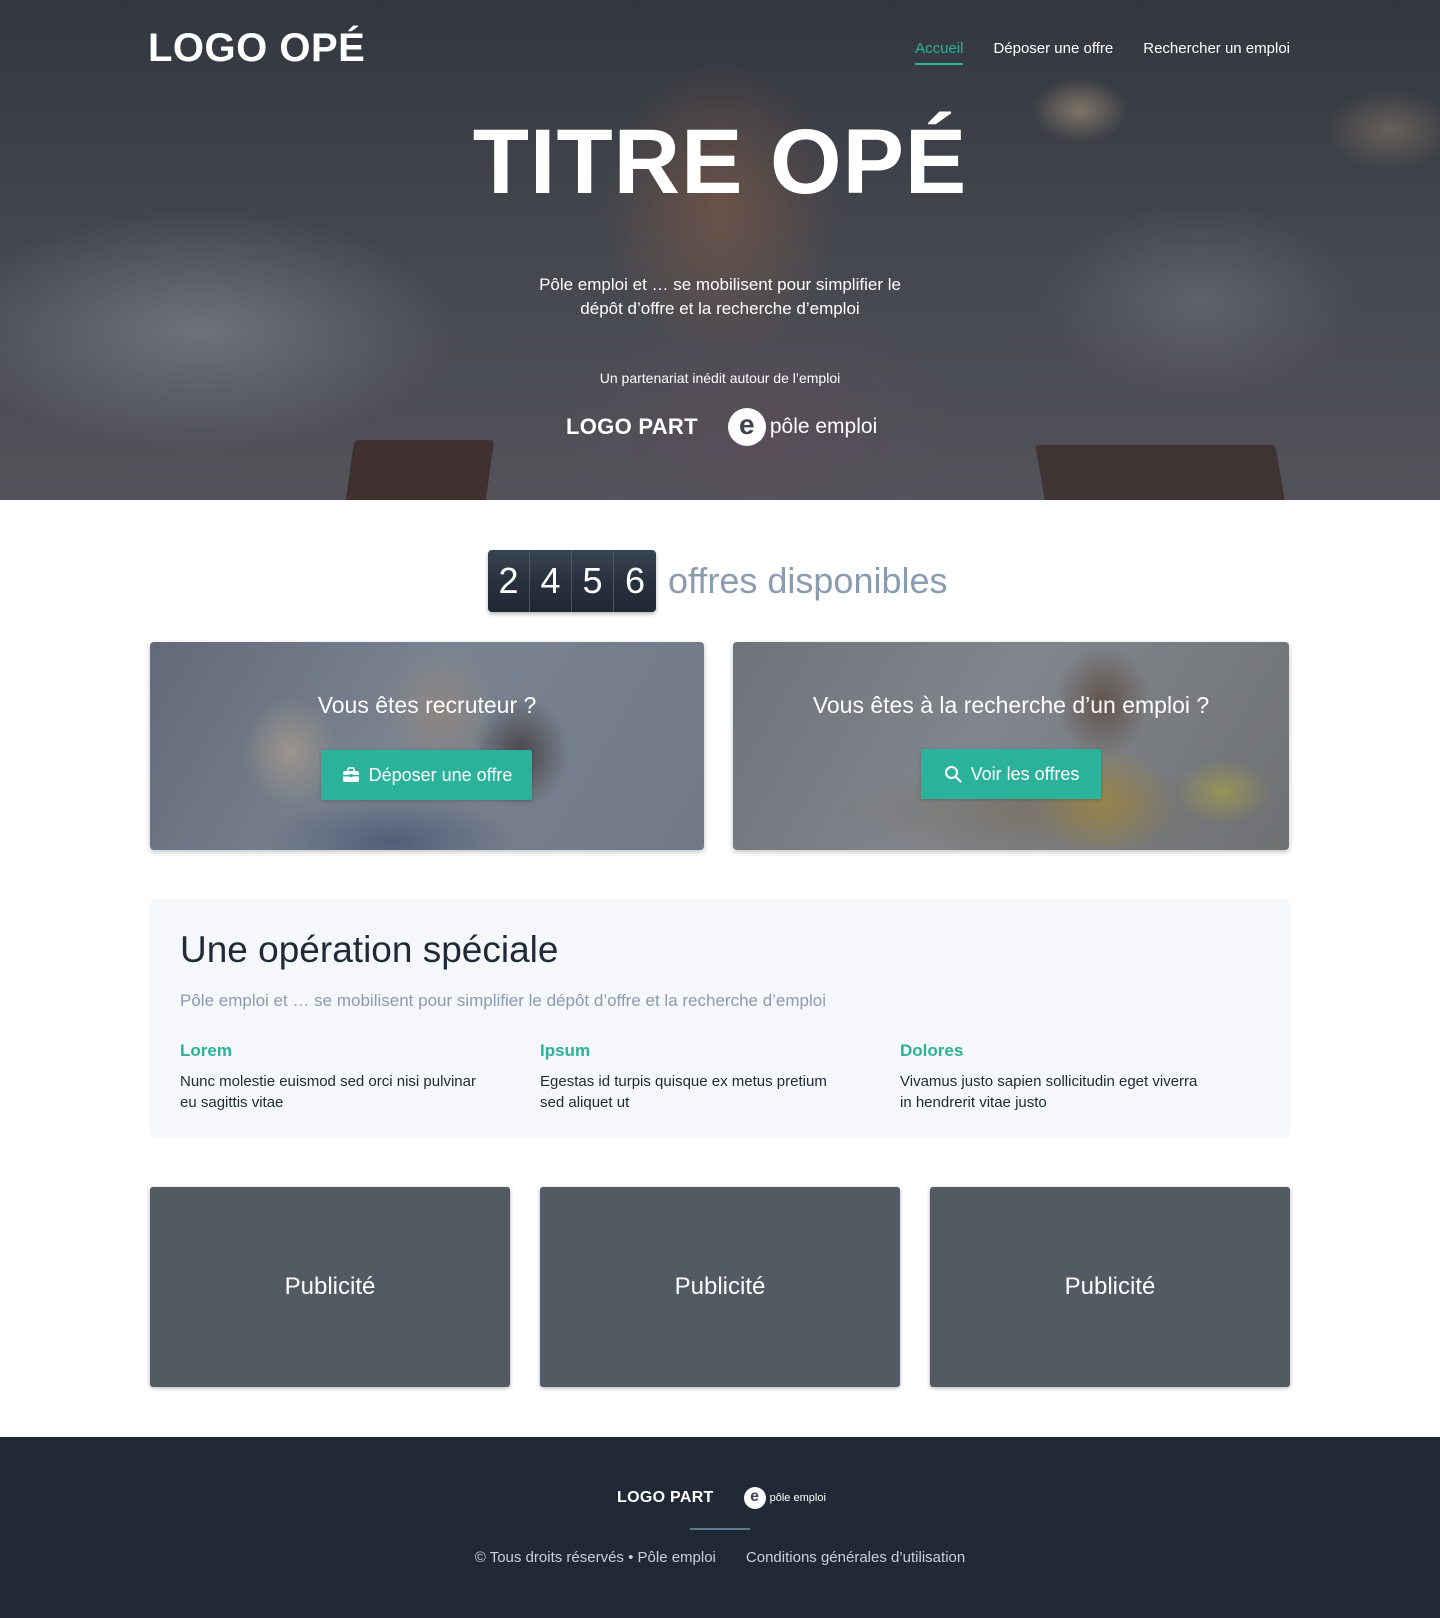 The width and height of the screenshot is (1440, 1618). What do you see at coordinates (665, 1497) in the screenshot?
I see `footer-partner-logo: LOGO PART` at bounding box center [665, 1497].